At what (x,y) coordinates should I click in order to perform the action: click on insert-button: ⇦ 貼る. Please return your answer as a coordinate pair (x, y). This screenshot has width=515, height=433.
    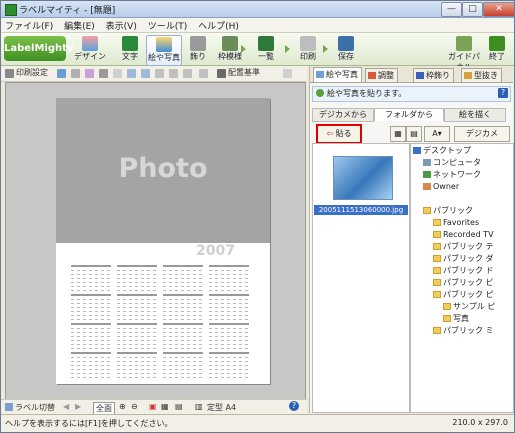
    Looking at the image, I should click on (339, 134).